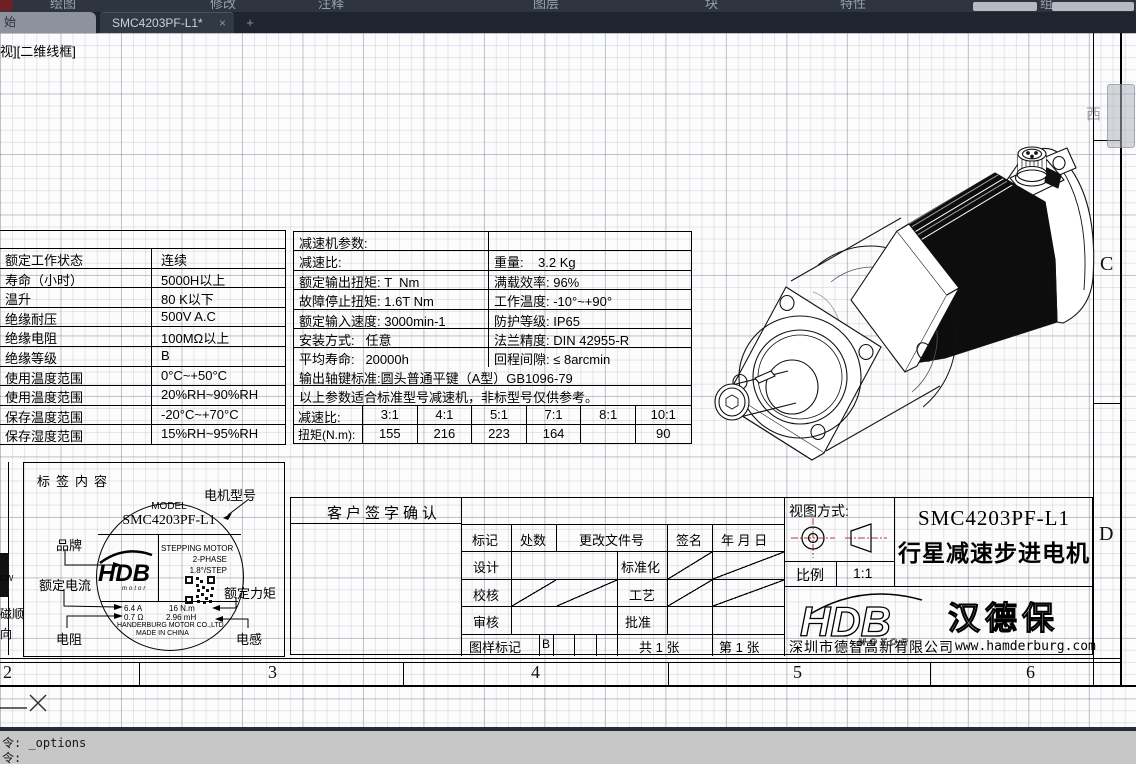 This screenshot has height=766, width=1136. Describe the element at coordinates (391, 241) in the screenshot. I see `reducer-title: 减速机参数:` at that location.